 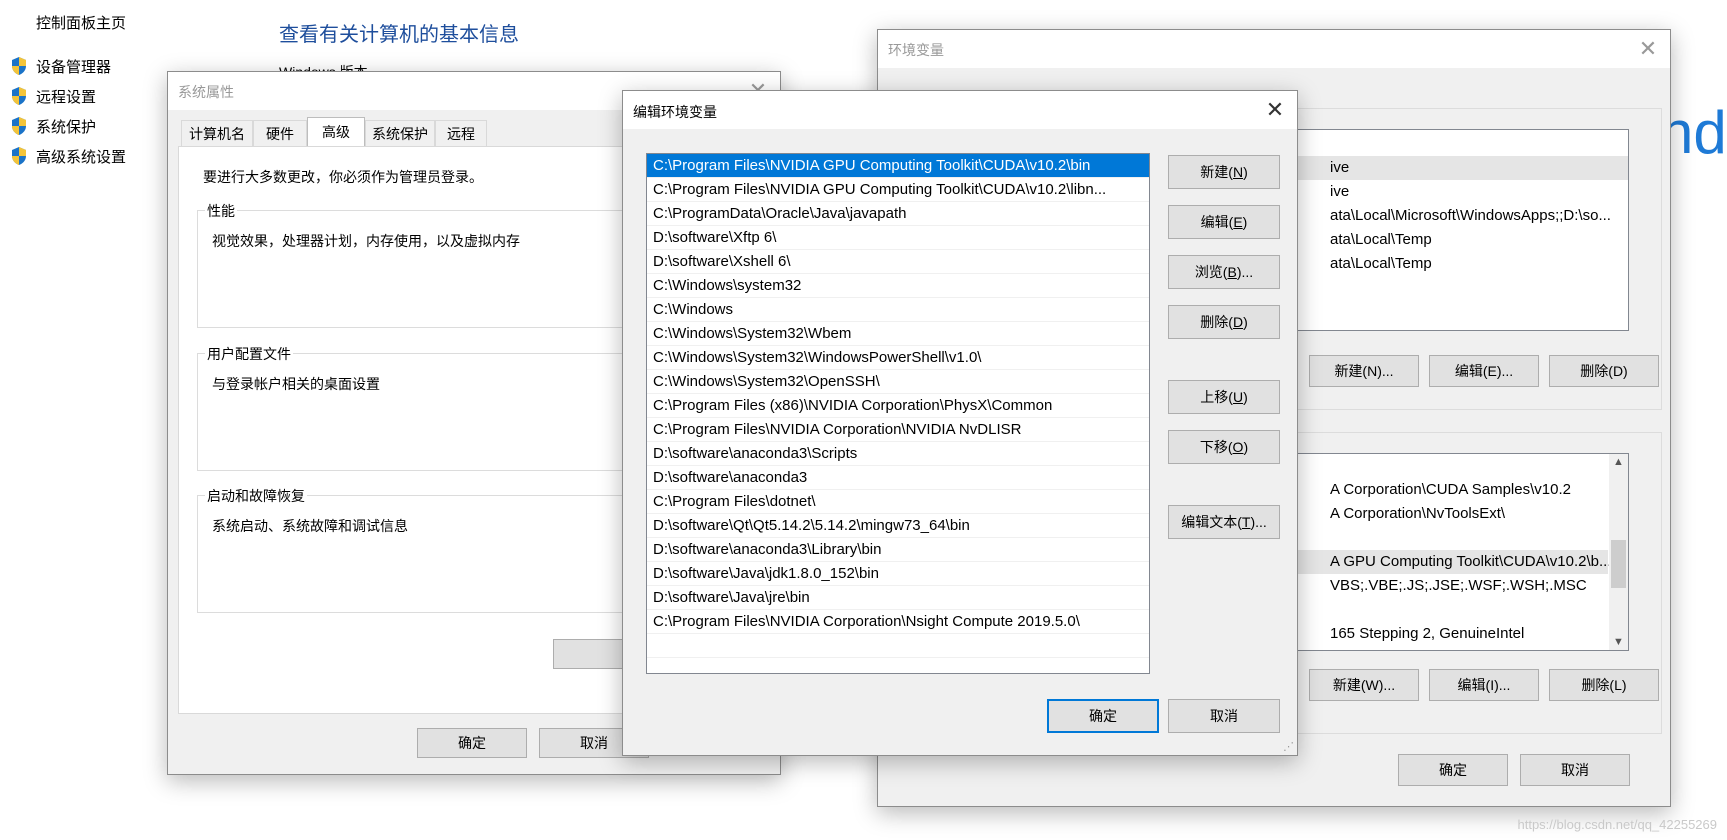 What do you see at coordinates (1224, 397) in the screenshot?
I see `move-up-button: 上移(U)` at bounding box center [1224, 397].